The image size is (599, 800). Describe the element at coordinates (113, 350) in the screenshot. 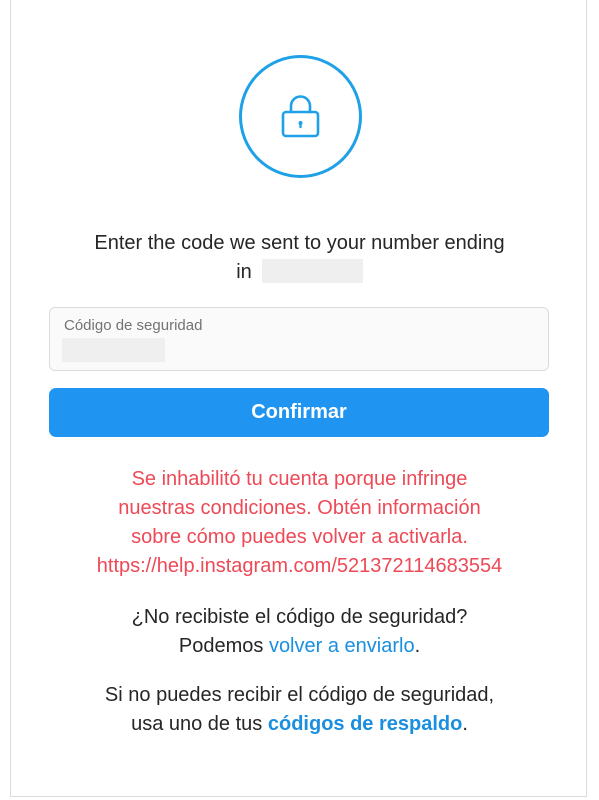

I see `masked-security-code` at that location.